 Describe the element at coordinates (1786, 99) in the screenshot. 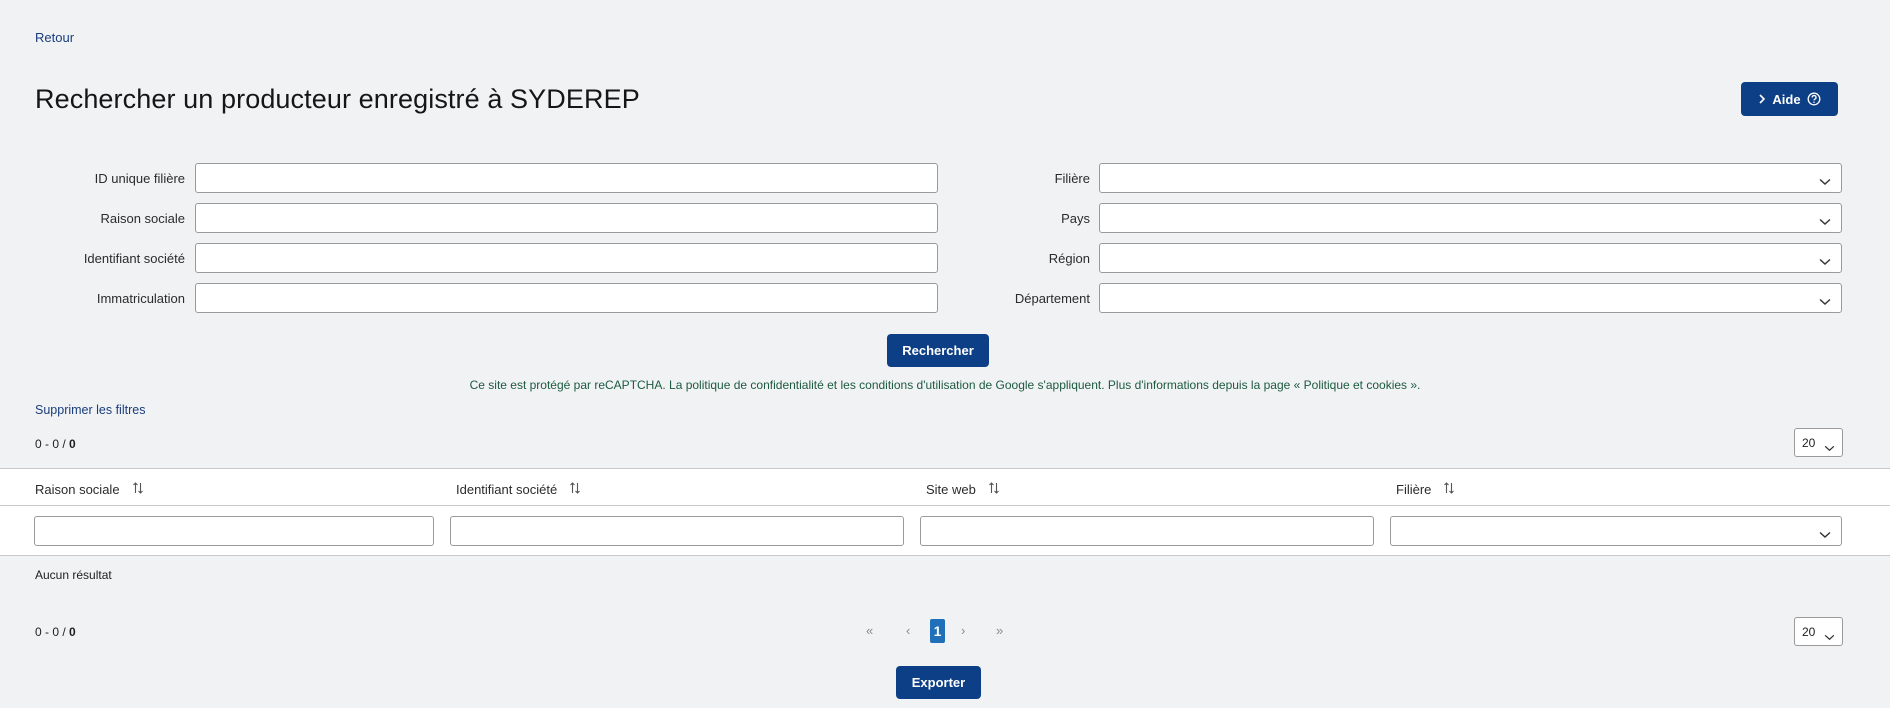

I see `help-button-label: Aide` at that location.